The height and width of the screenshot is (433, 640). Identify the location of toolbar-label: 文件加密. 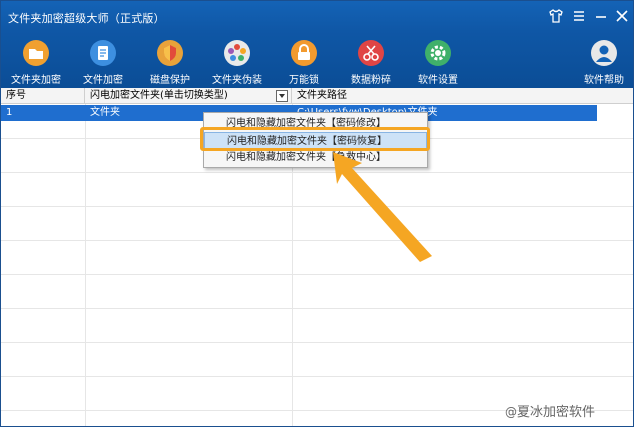
(103, 80).